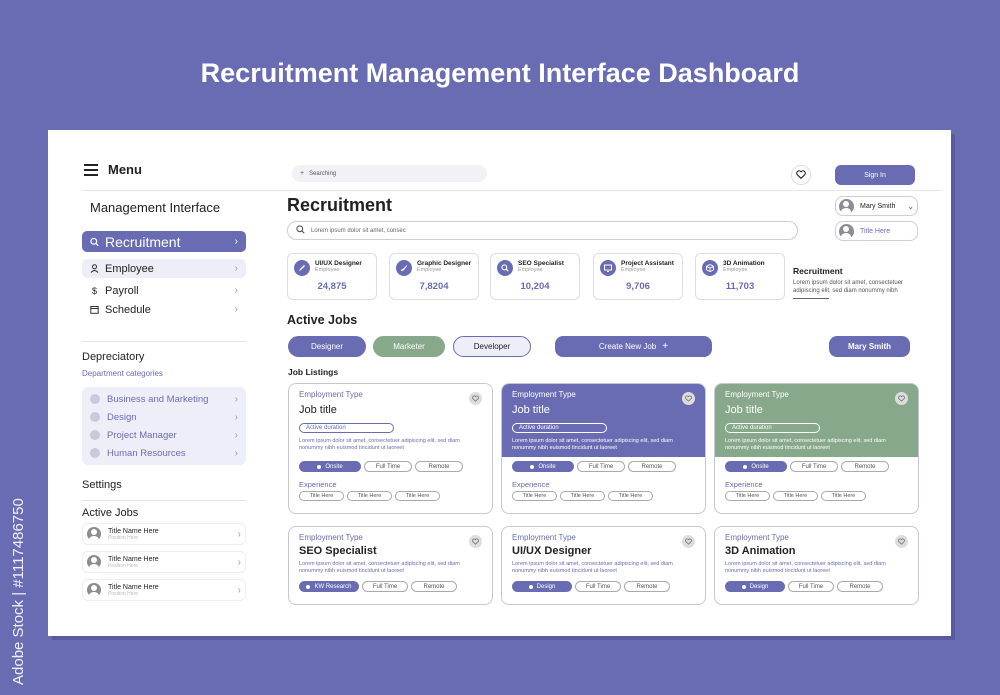 The image size is (1000, 695). What do you see at coordinates (331, 394) in the screenshot?
I see `employment-type: Employment Type` at bounding box center [331, 394].